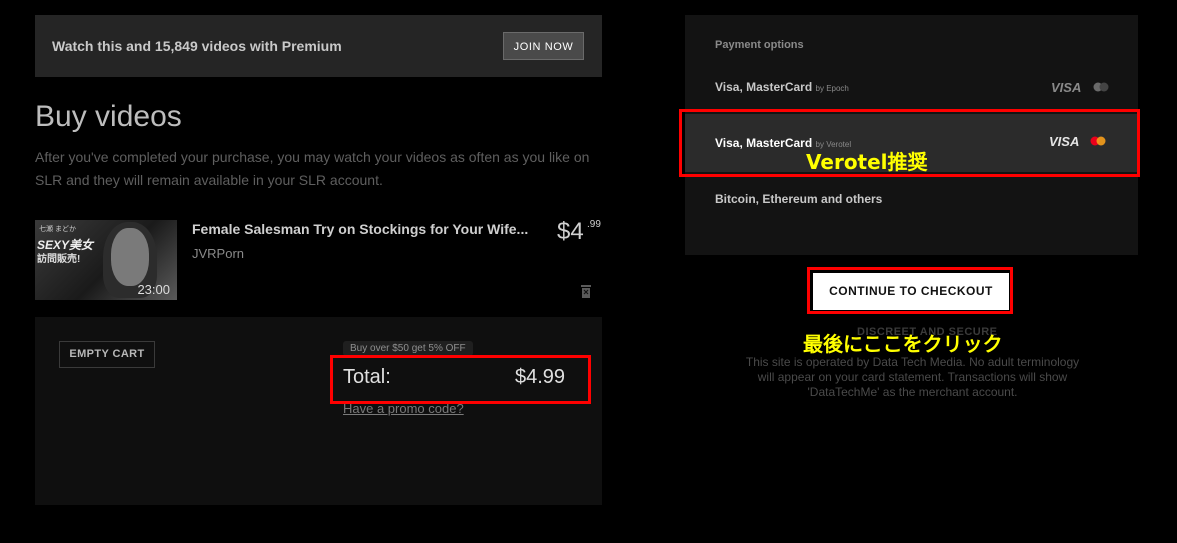  What do you see at coordinates (759, 45) in the screenshot?
I see `payment-options-heading: Payment options` at bounding box center [759, 45].